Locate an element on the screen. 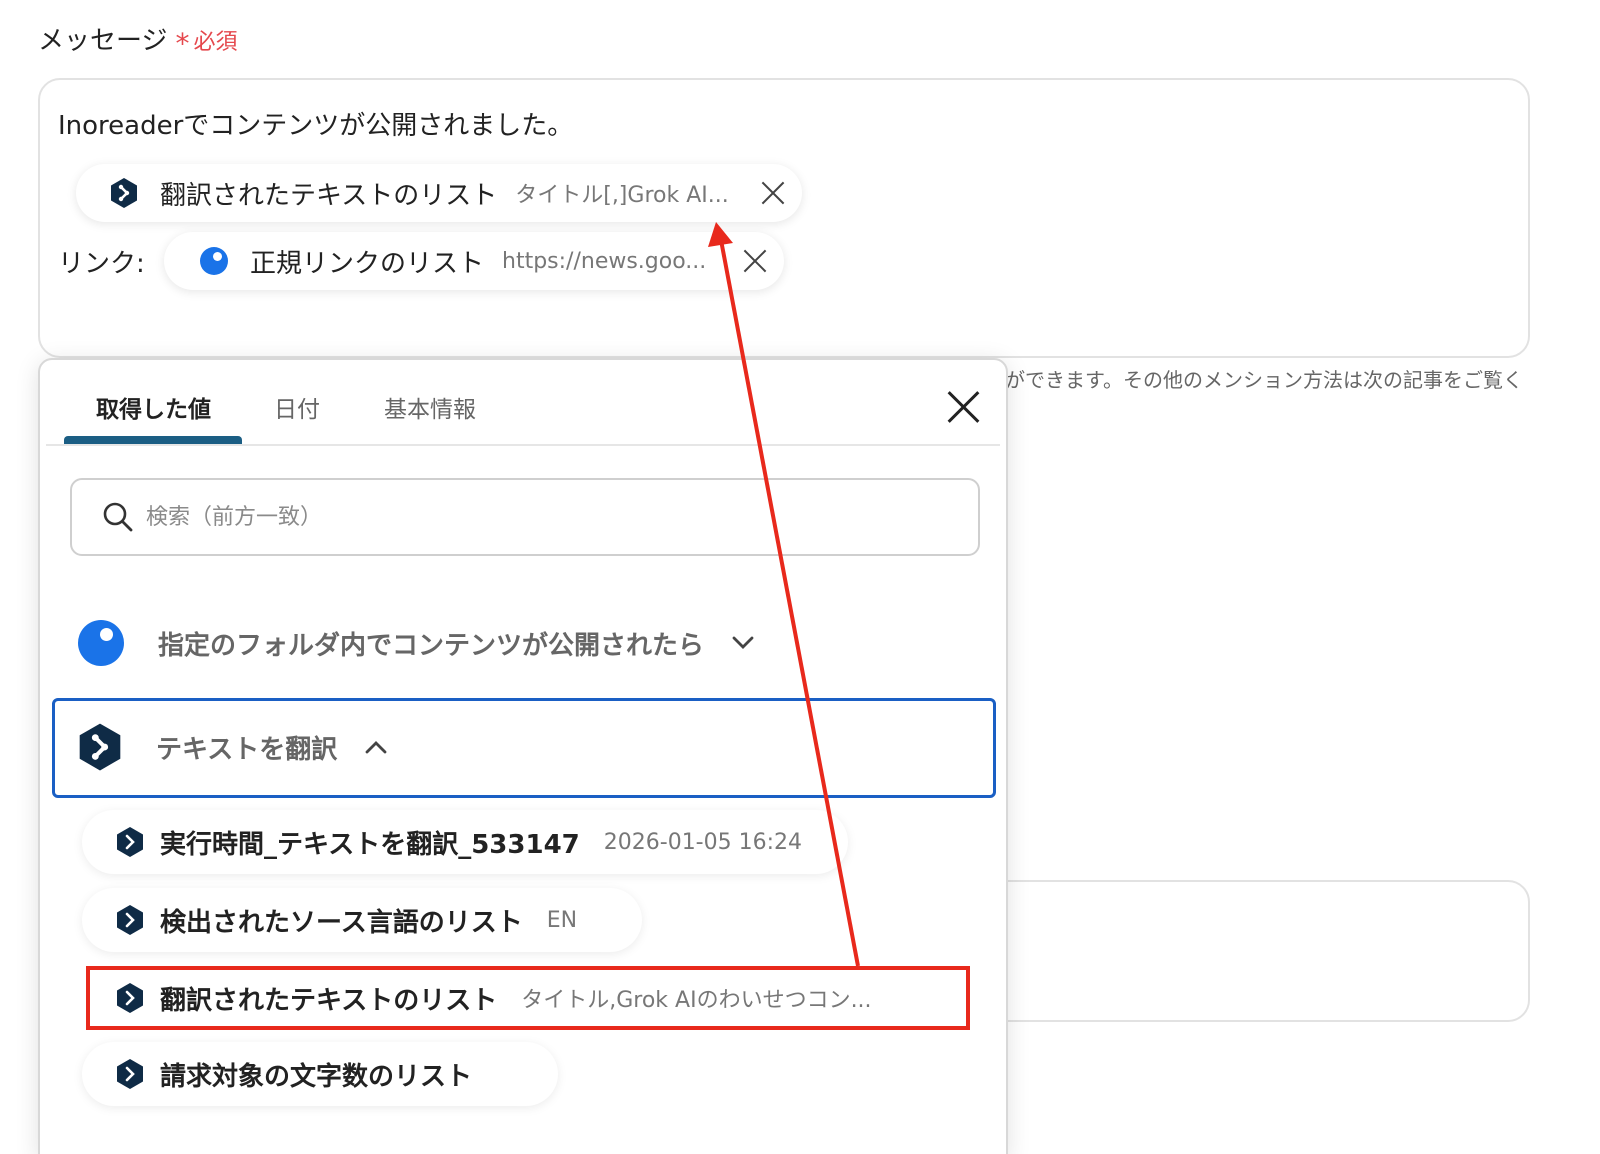 The width and height of the screenshot is (1600, 1154). list-item: 請求対象の文字数のリスト is located at coordinates (320, 1074).